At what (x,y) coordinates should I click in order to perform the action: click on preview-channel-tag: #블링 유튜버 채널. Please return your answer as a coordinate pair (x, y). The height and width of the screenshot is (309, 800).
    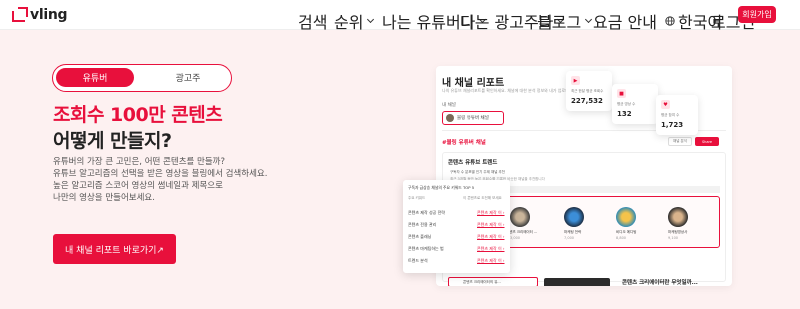
    Looking at the image, I should click on (464, 143).